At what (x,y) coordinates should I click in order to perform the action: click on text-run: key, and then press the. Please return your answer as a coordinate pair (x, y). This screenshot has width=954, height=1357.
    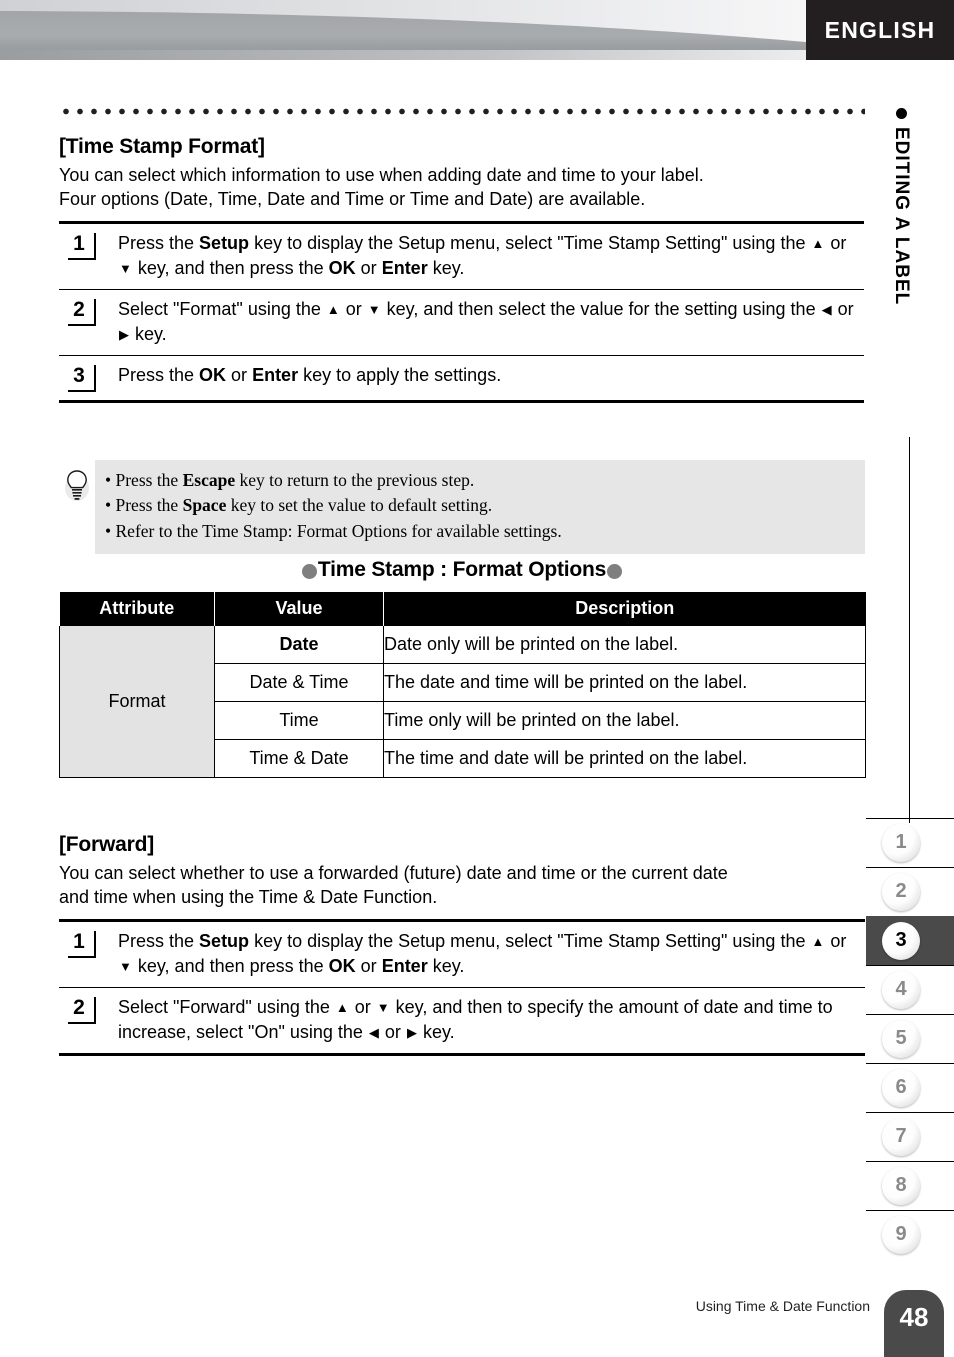
    Looking at the image, I should click on (230, 966).